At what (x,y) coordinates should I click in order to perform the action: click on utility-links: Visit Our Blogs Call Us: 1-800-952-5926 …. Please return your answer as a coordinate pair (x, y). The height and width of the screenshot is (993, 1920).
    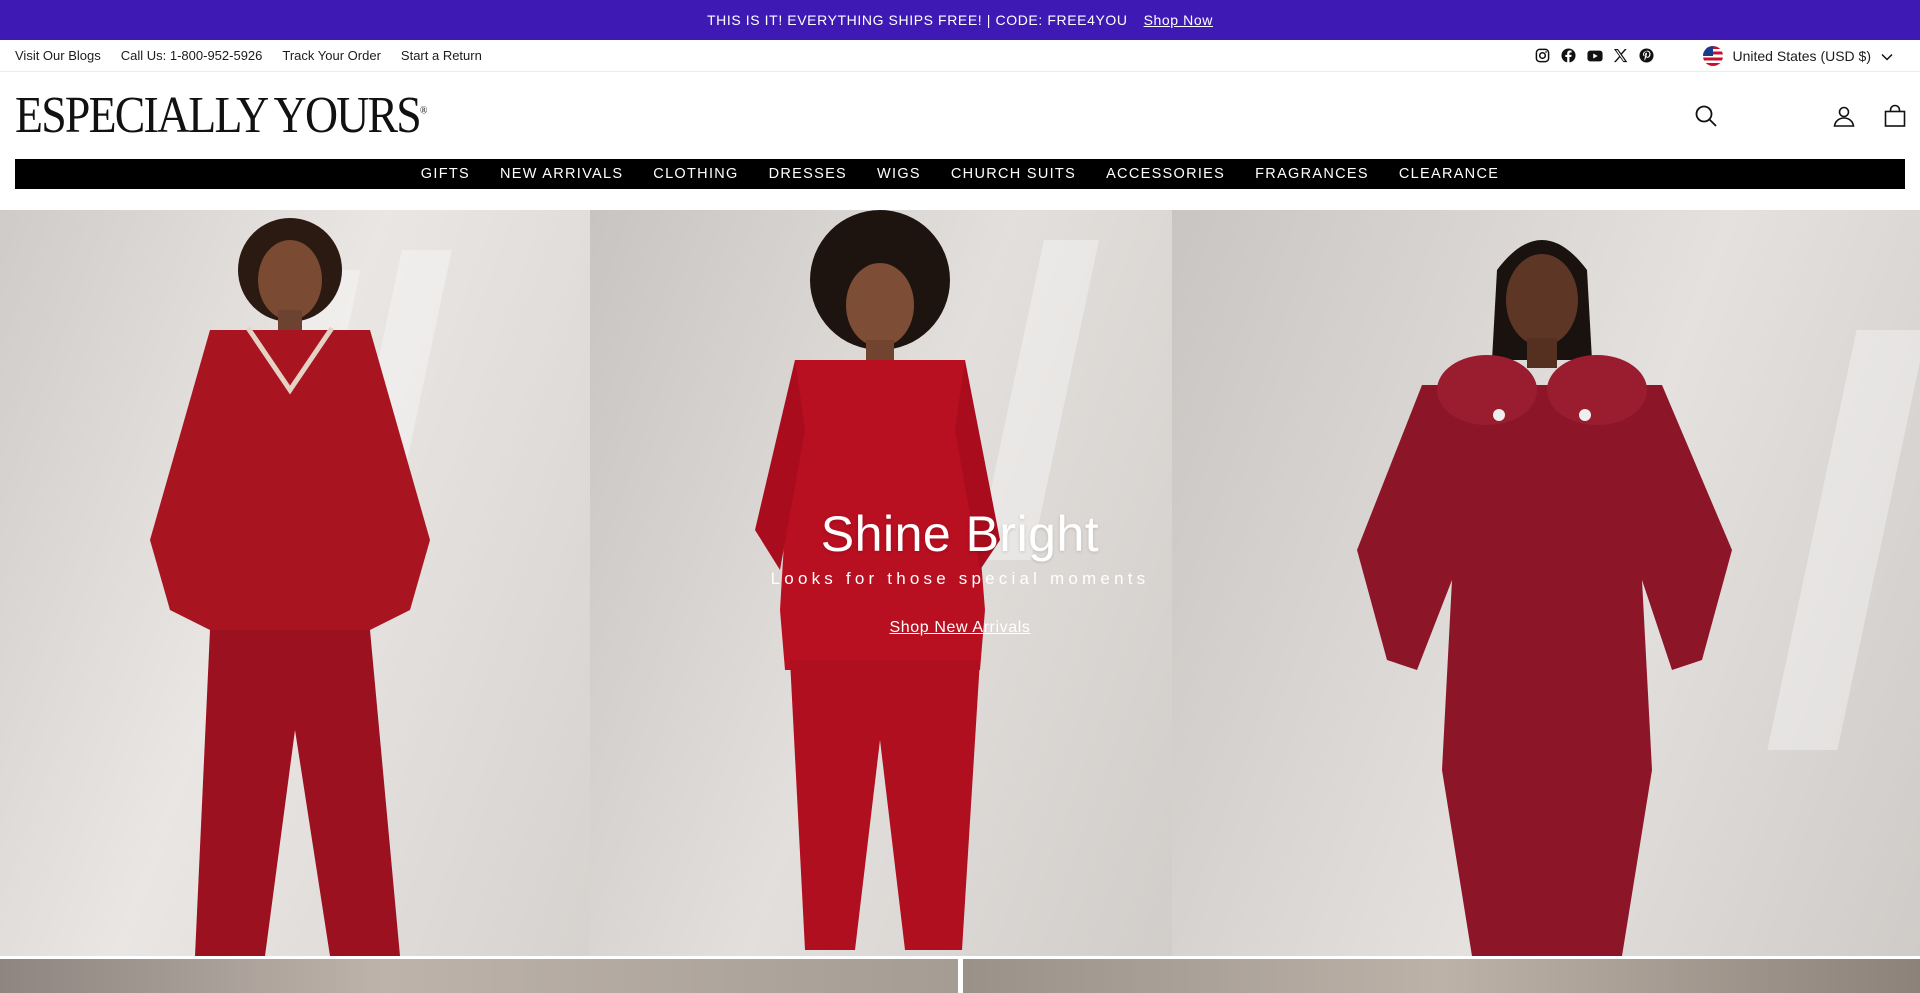
    Looking at the image, I should click on (248, 55).